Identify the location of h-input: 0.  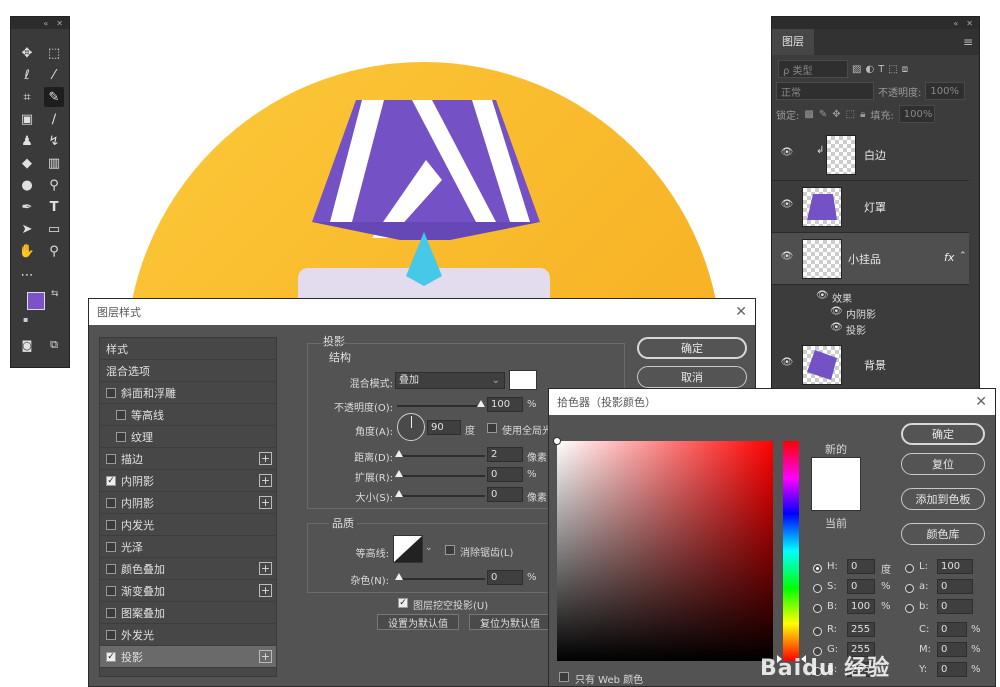
(861, 566).